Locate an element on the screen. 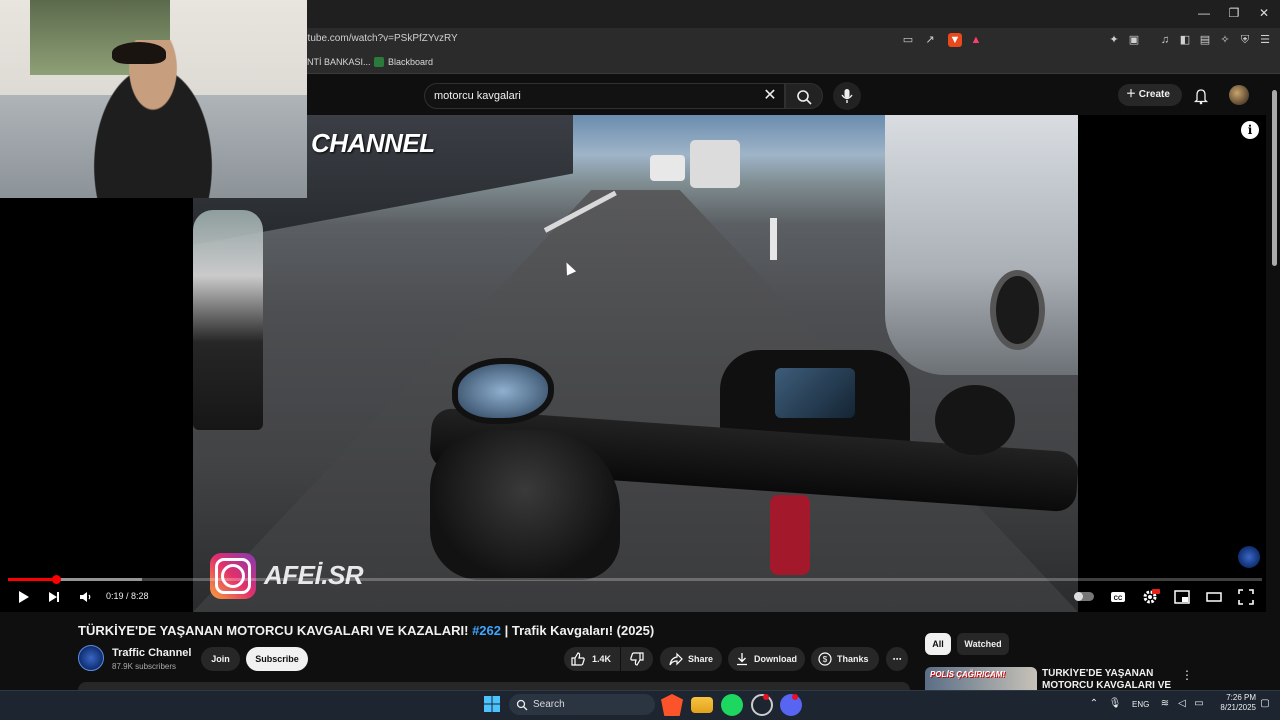 The image size is (1280, 720). language-indicator: ENG is located at coordinates (1140, 704).